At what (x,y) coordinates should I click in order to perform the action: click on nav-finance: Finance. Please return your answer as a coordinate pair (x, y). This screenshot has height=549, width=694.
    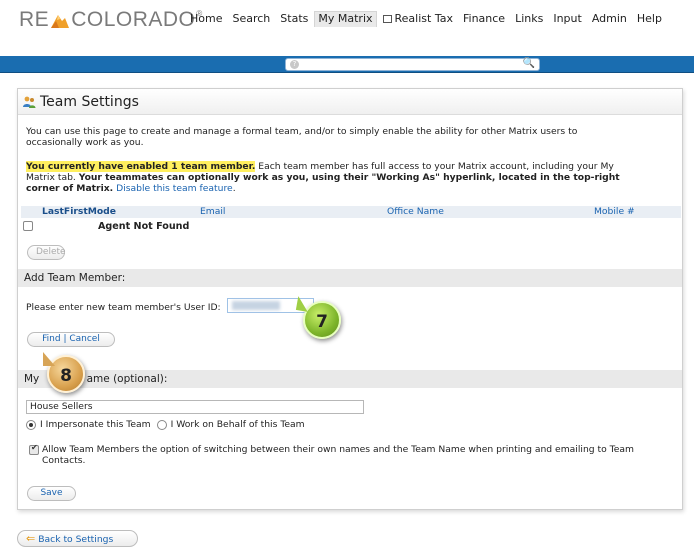
    Looking at the image, I should click on (484, 19).